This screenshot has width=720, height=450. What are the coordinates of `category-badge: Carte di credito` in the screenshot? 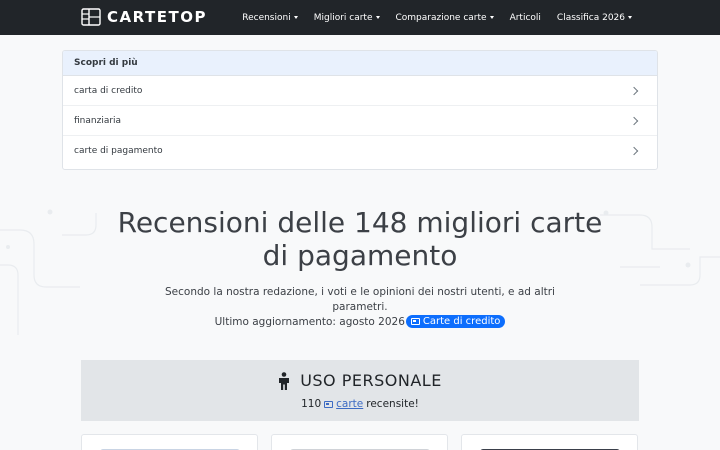 It's located at (455, 321).